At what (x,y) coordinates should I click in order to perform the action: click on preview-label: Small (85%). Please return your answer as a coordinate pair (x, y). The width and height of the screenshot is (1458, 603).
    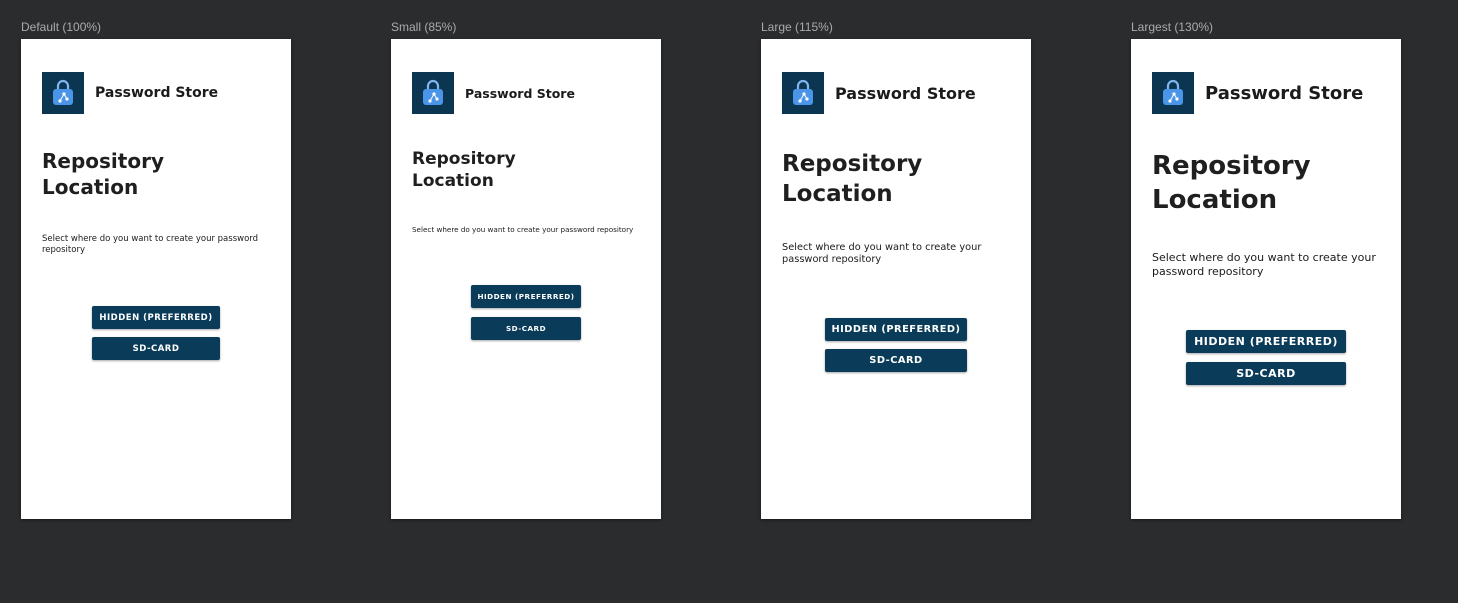
    Looking at the image, I should click on (424, 27).